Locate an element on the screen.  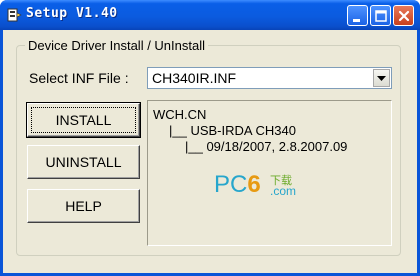
chevron-down-icon is located at coordinates (381, 78).